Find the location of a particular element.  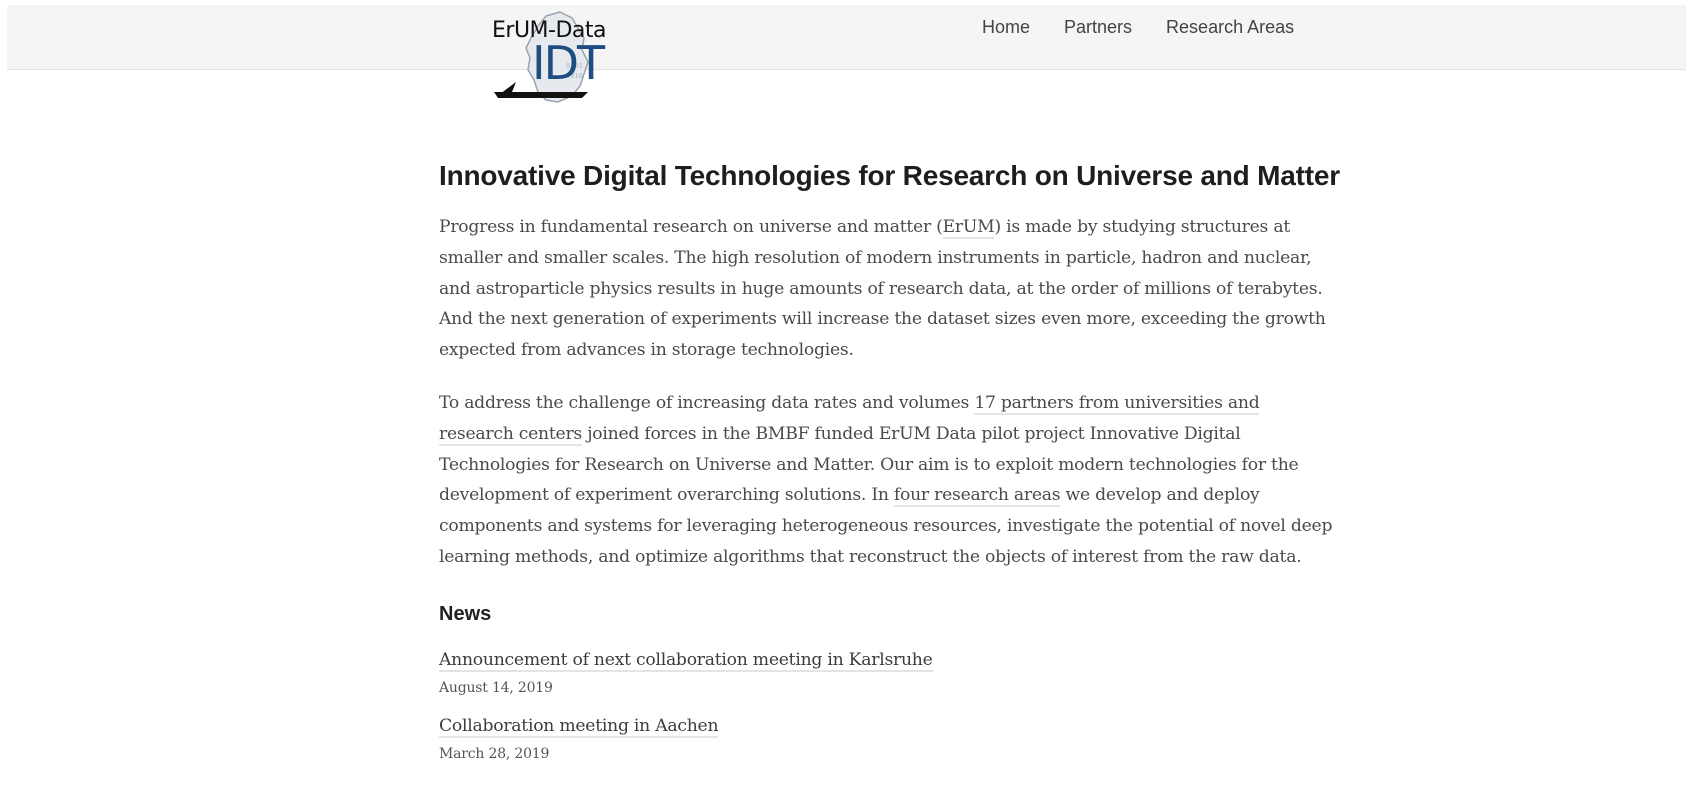

research-areas-link: four research areas is located at coordinates (977, 496).